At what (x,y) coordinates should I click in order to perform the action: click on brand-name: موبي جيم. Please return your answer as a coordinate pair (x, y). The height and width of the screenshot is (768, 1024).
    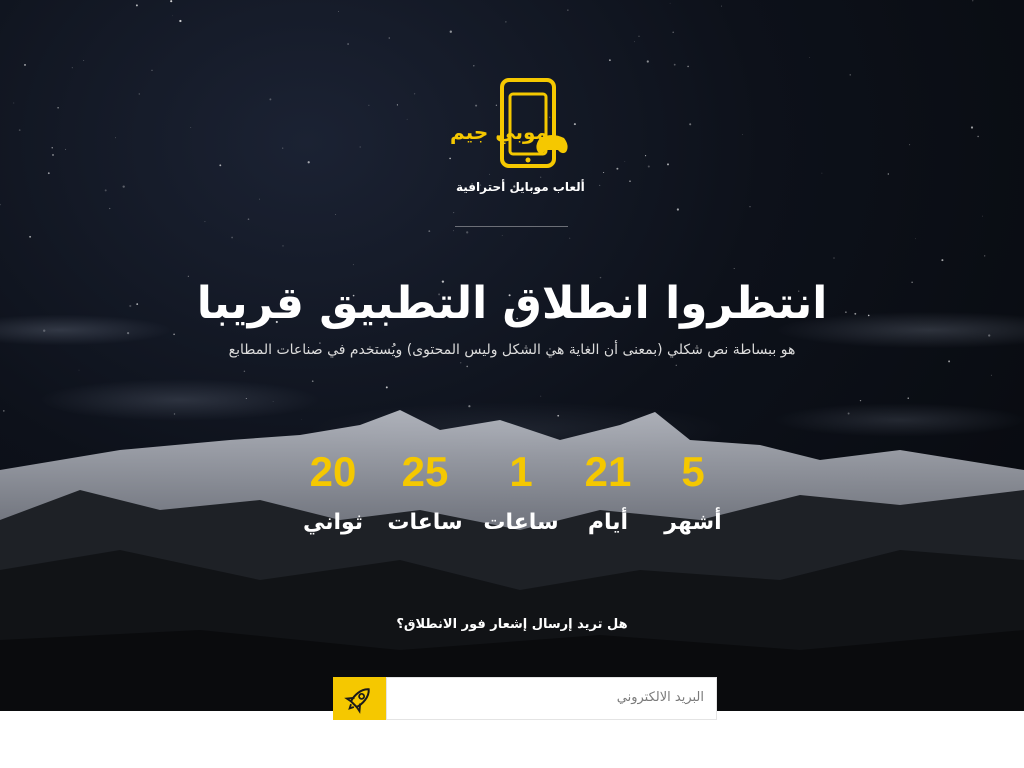
    Looking at the image, I should click on (499, 132).